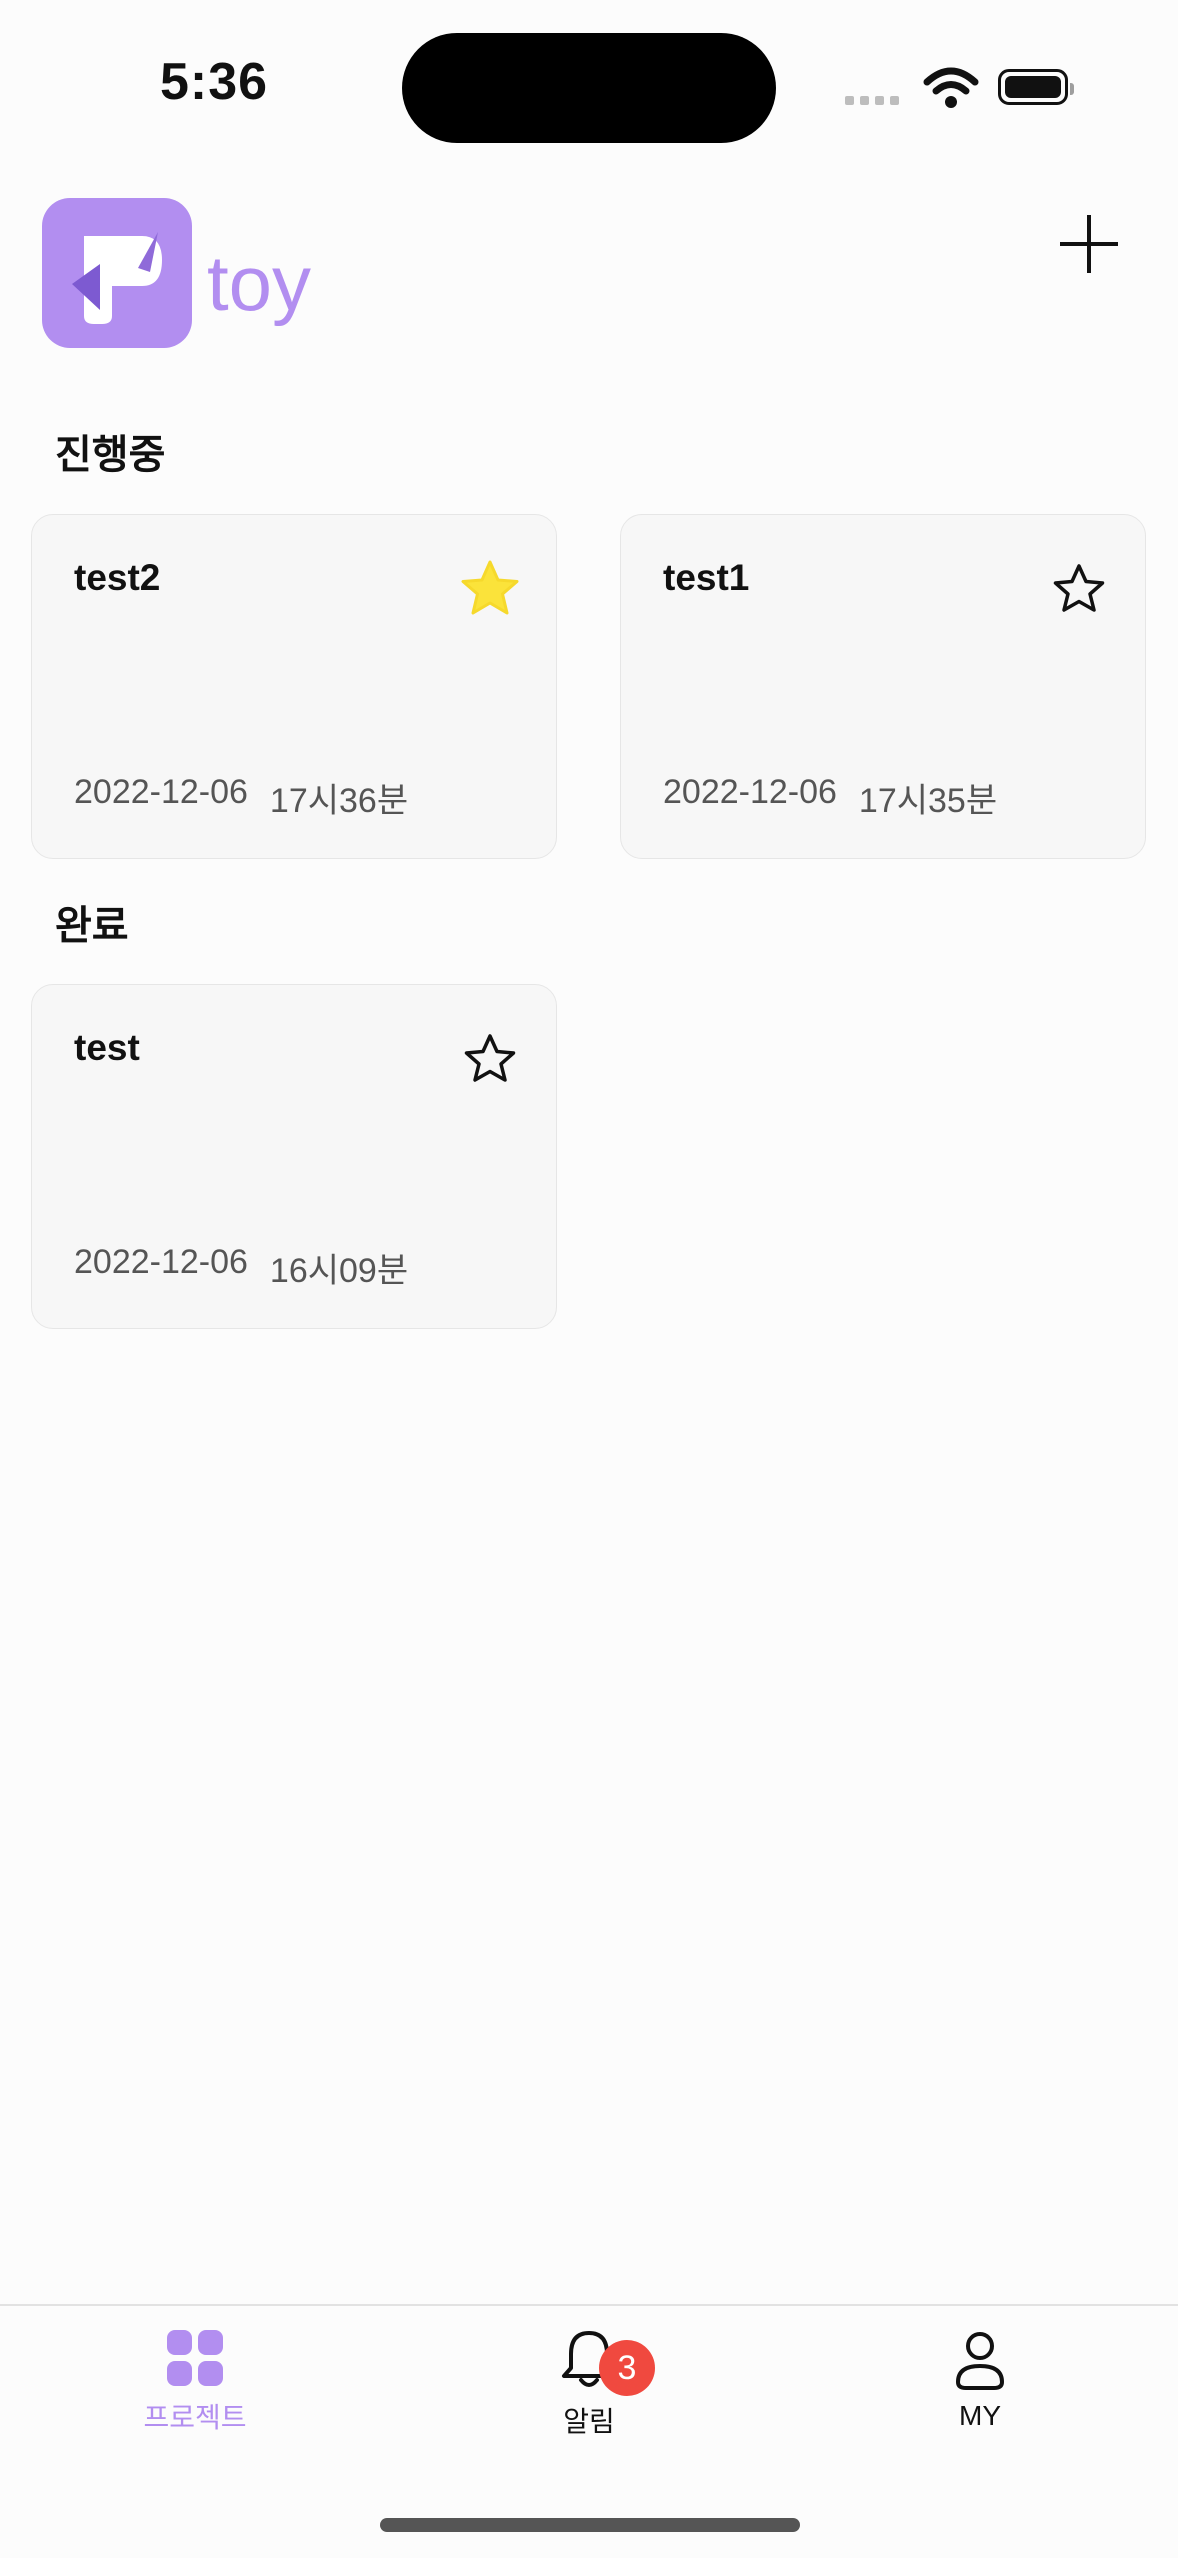 This screenshot has height=2558, width=1178. I want to click on notification-count-badge: 3, so click(627, 2368).